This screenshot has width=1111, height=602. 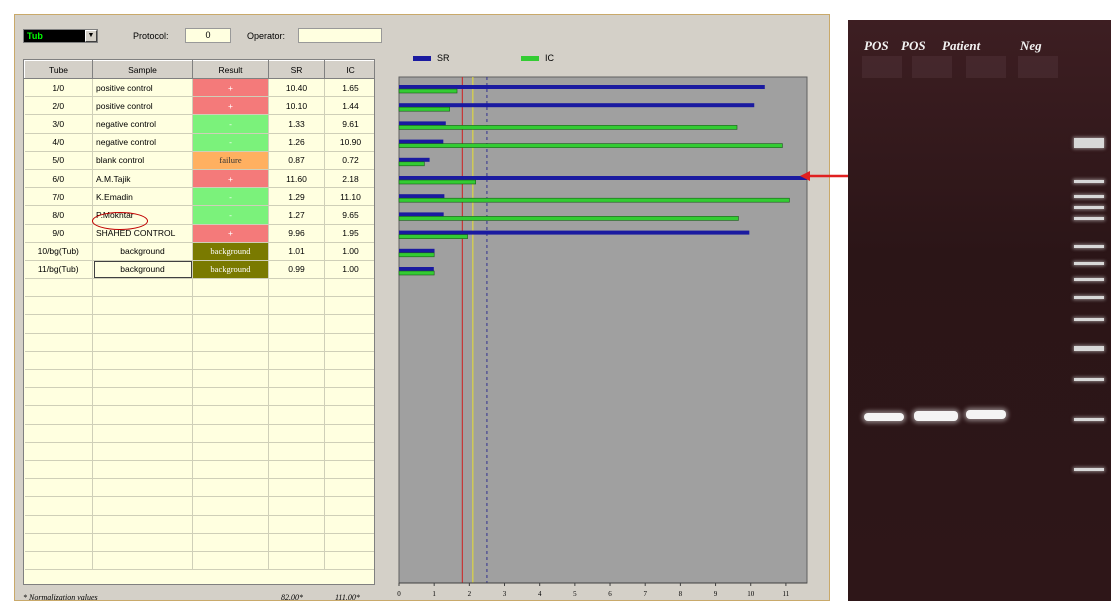 I want to click on column-header-sr: SR, so click(x=296, y=69).